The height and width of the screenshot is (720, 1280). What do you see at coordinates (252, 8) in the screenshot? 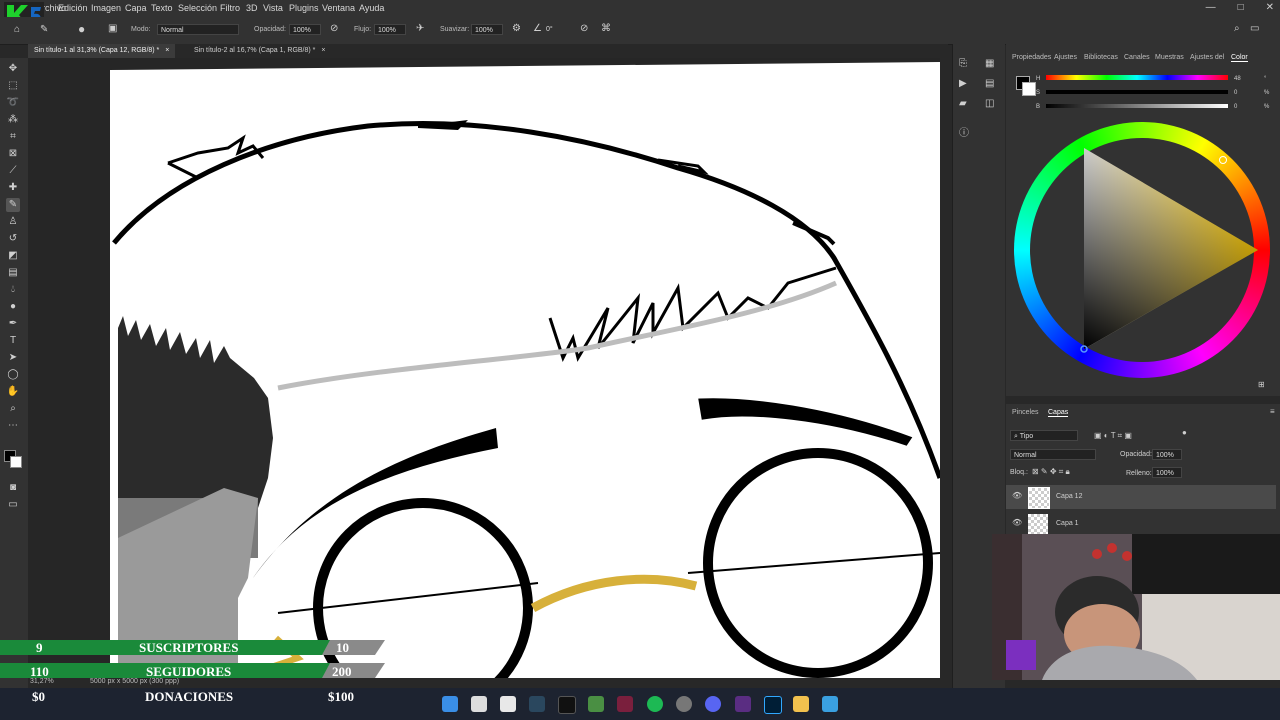
I see `menu-3d: 3D` at bounding box center [252, 8].